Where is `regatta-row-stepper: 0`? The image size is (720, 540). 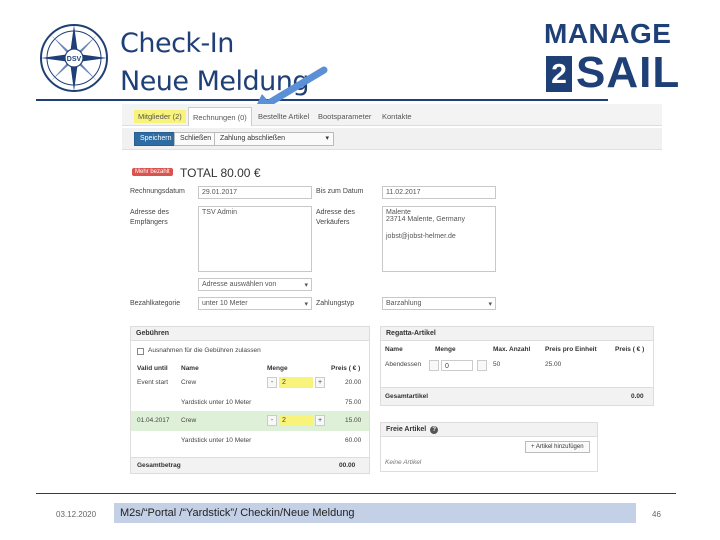
regatta-row-stepper: 0 is located at coordinates (459, 366).